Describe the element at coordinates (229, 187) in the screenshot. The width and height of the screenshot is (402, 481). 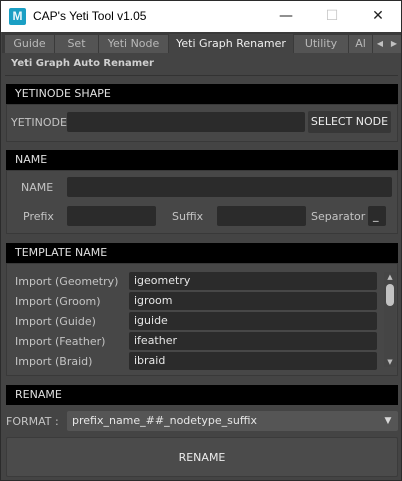
I see `name-field` at that location.